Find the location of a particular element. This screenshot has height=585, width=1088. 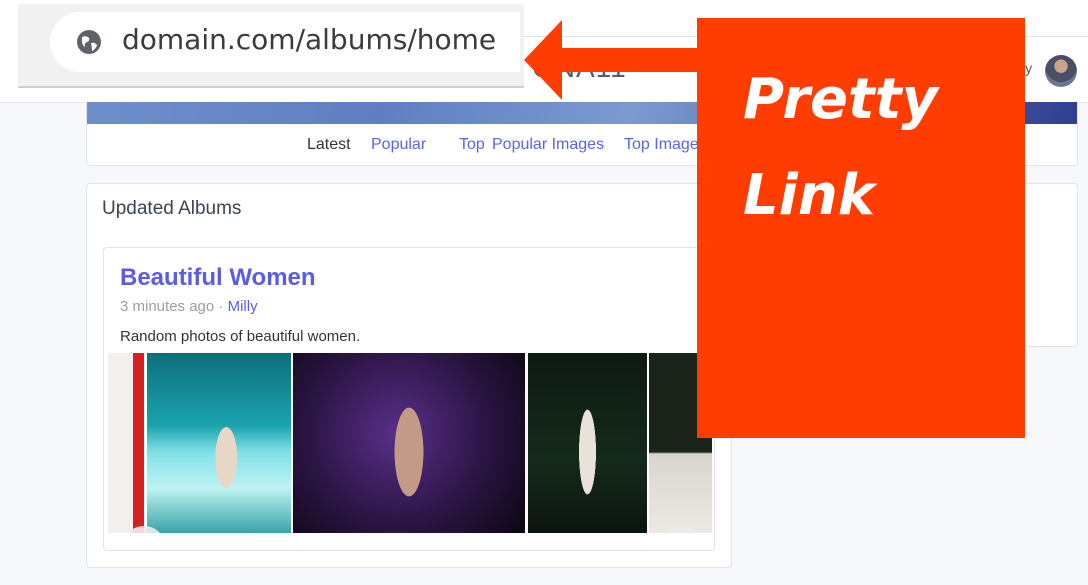

tab-top: Top is located at coordinates (472, 145).